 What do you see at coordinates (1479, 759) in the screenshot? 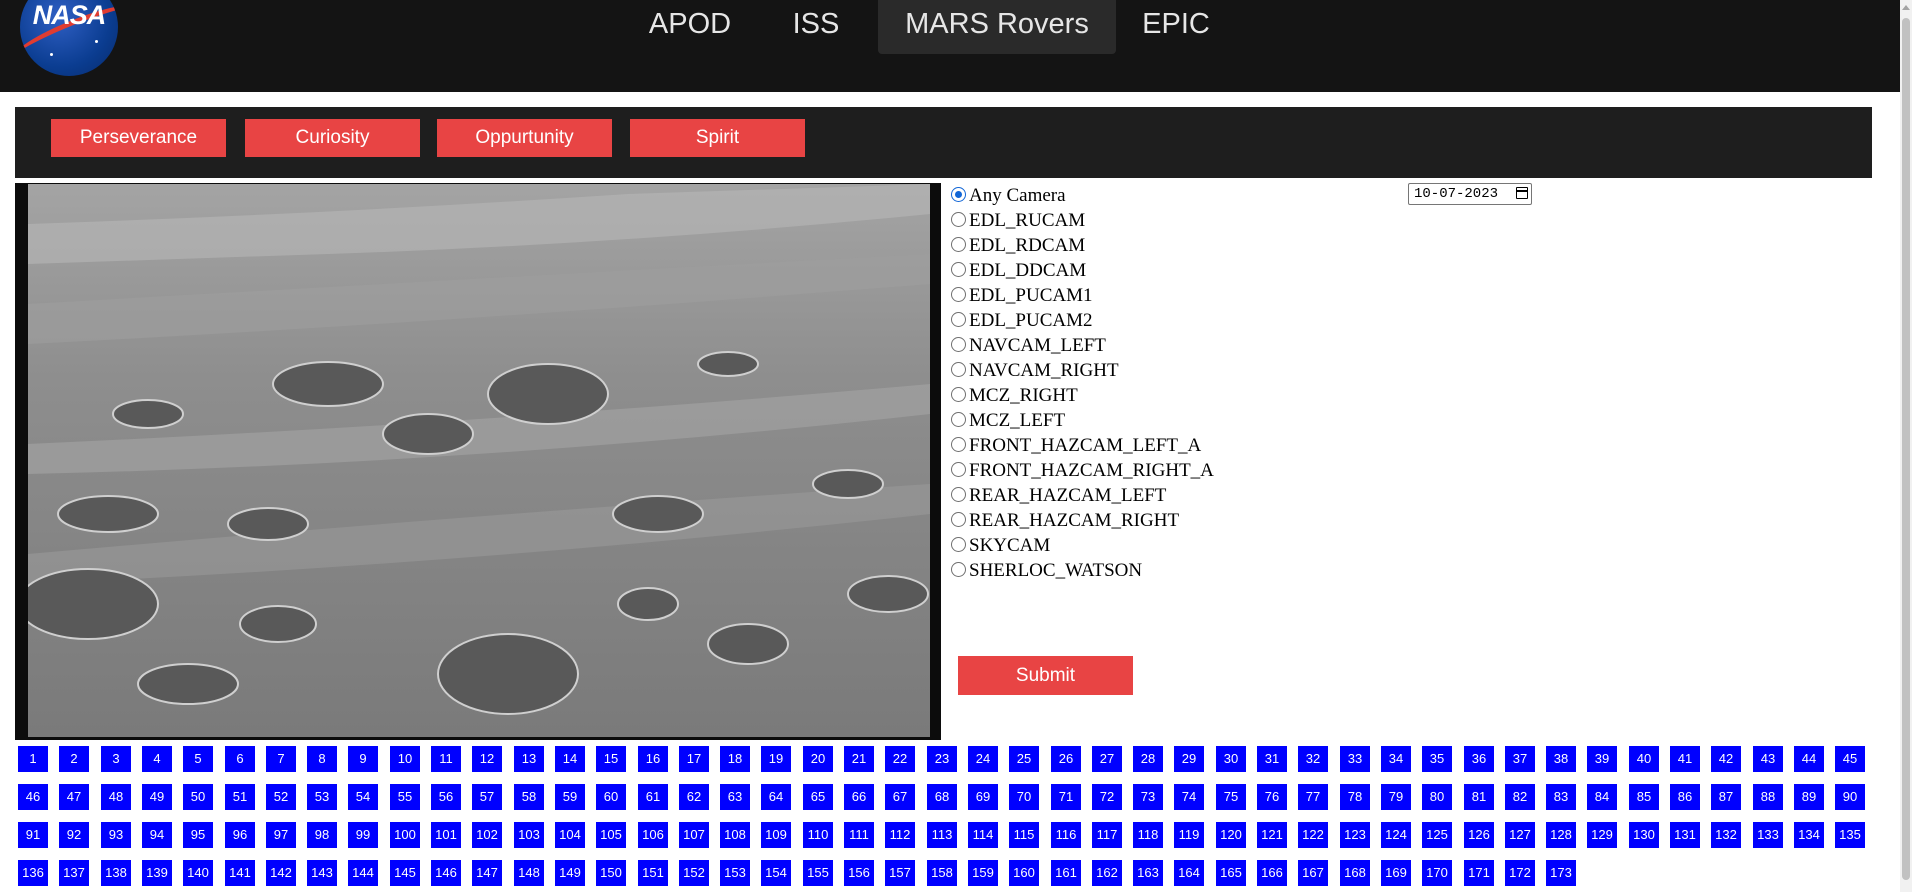
I see `page-button-36: 36` at bounding box center [1479, 759].